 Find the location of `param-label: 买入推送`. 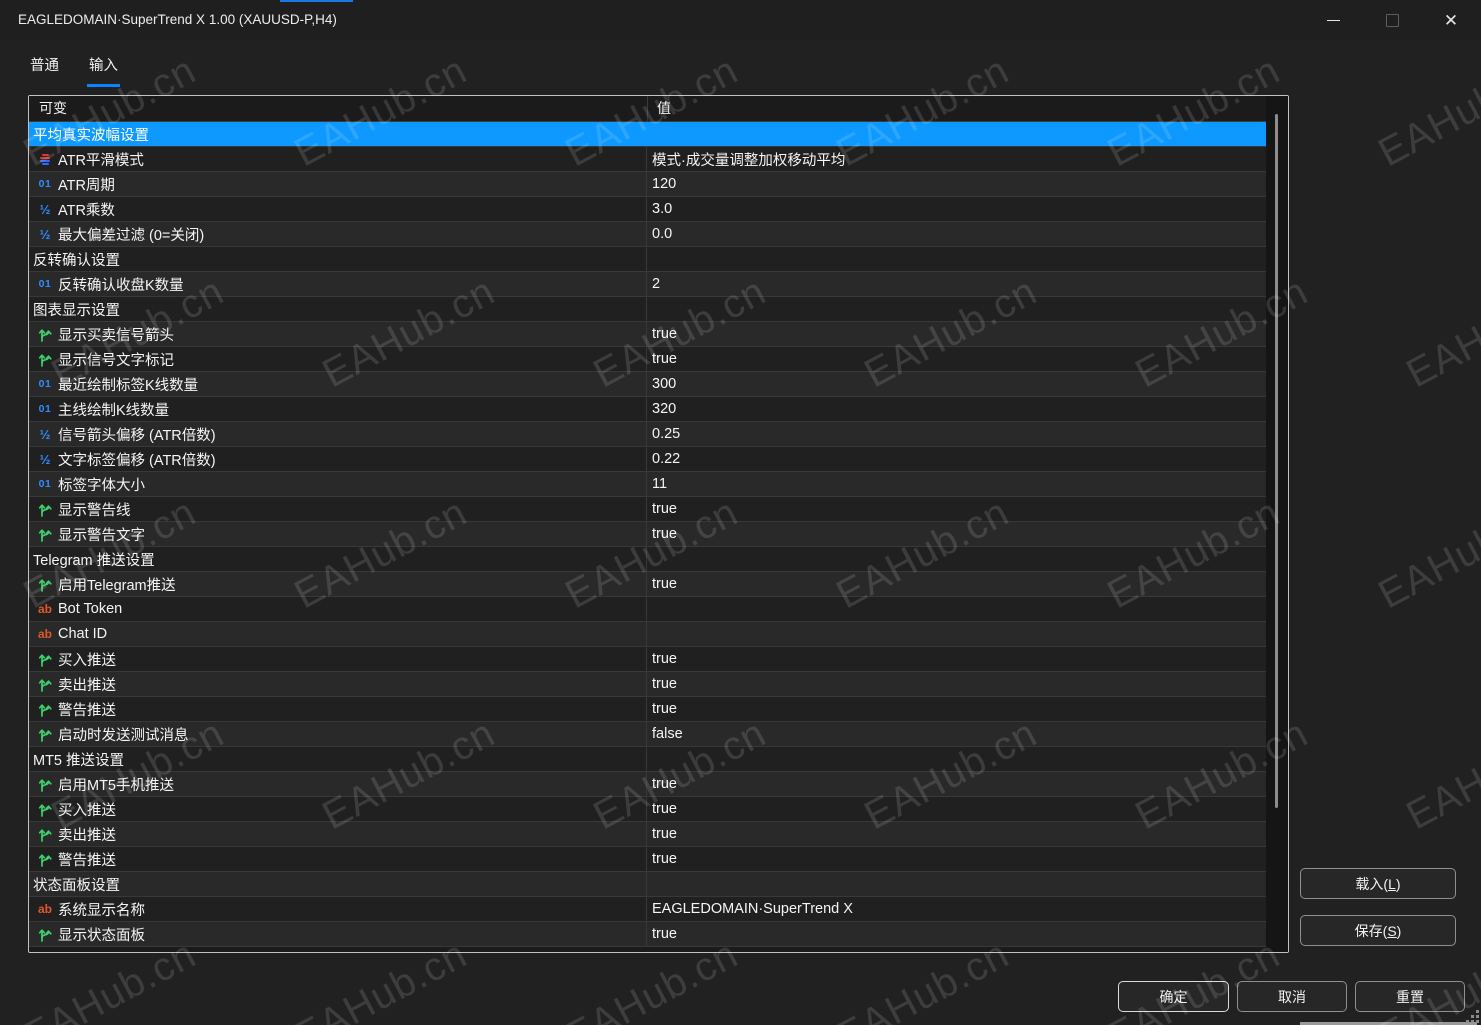

param-label: 买入推送 is located at coordinates (87, 810).